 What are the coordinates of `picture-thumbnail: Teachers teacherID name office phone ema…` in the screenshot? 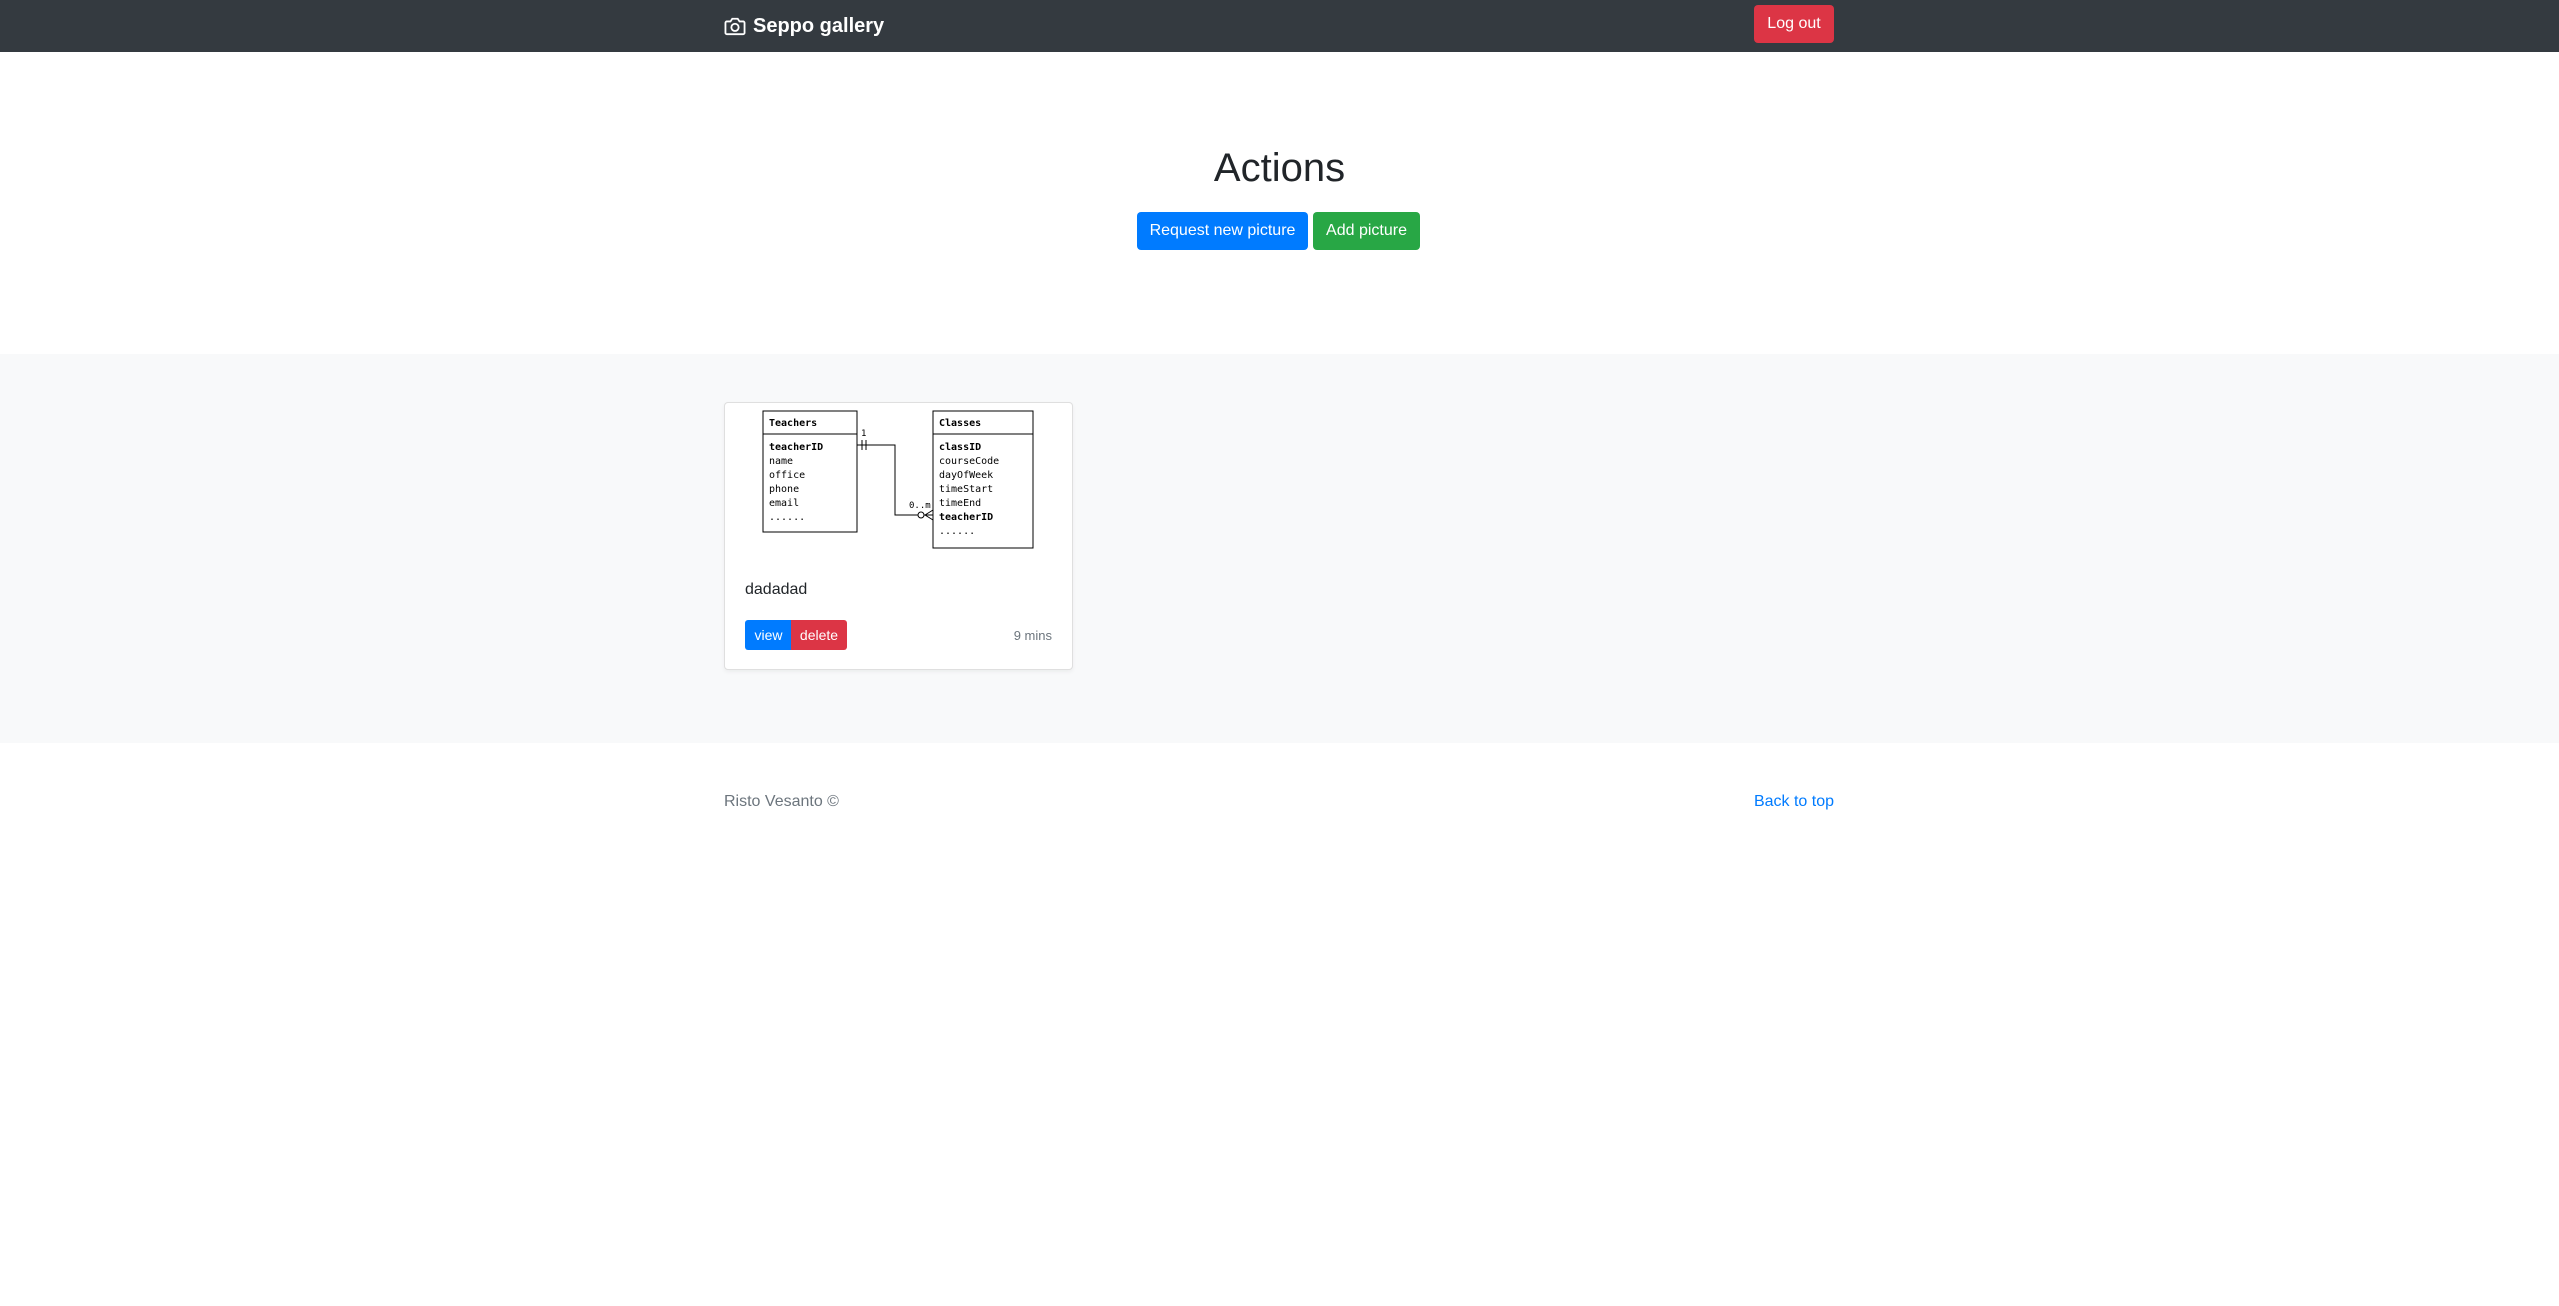 It's located at (898, 479).